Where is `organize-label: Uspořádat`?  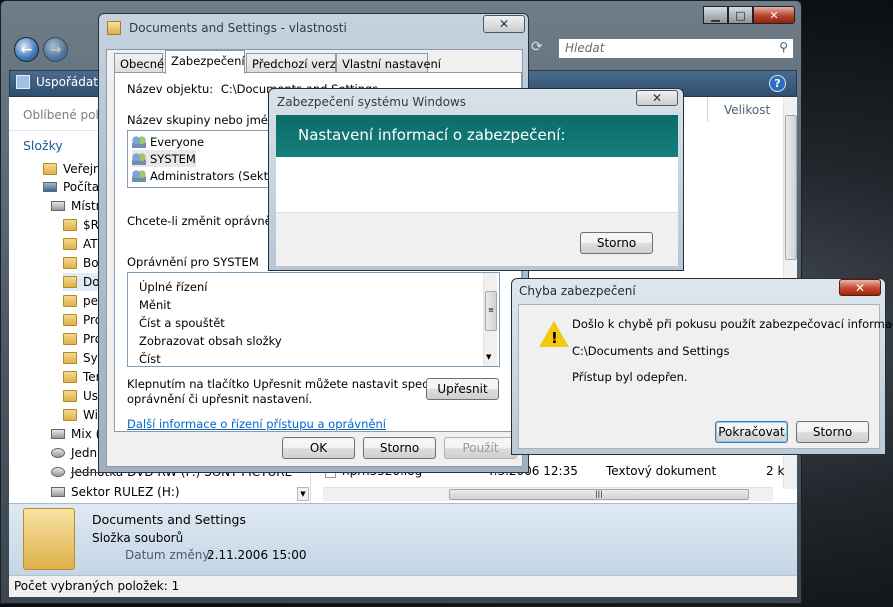
organize-label: Uspořádat is located at coordinates (67, 82).